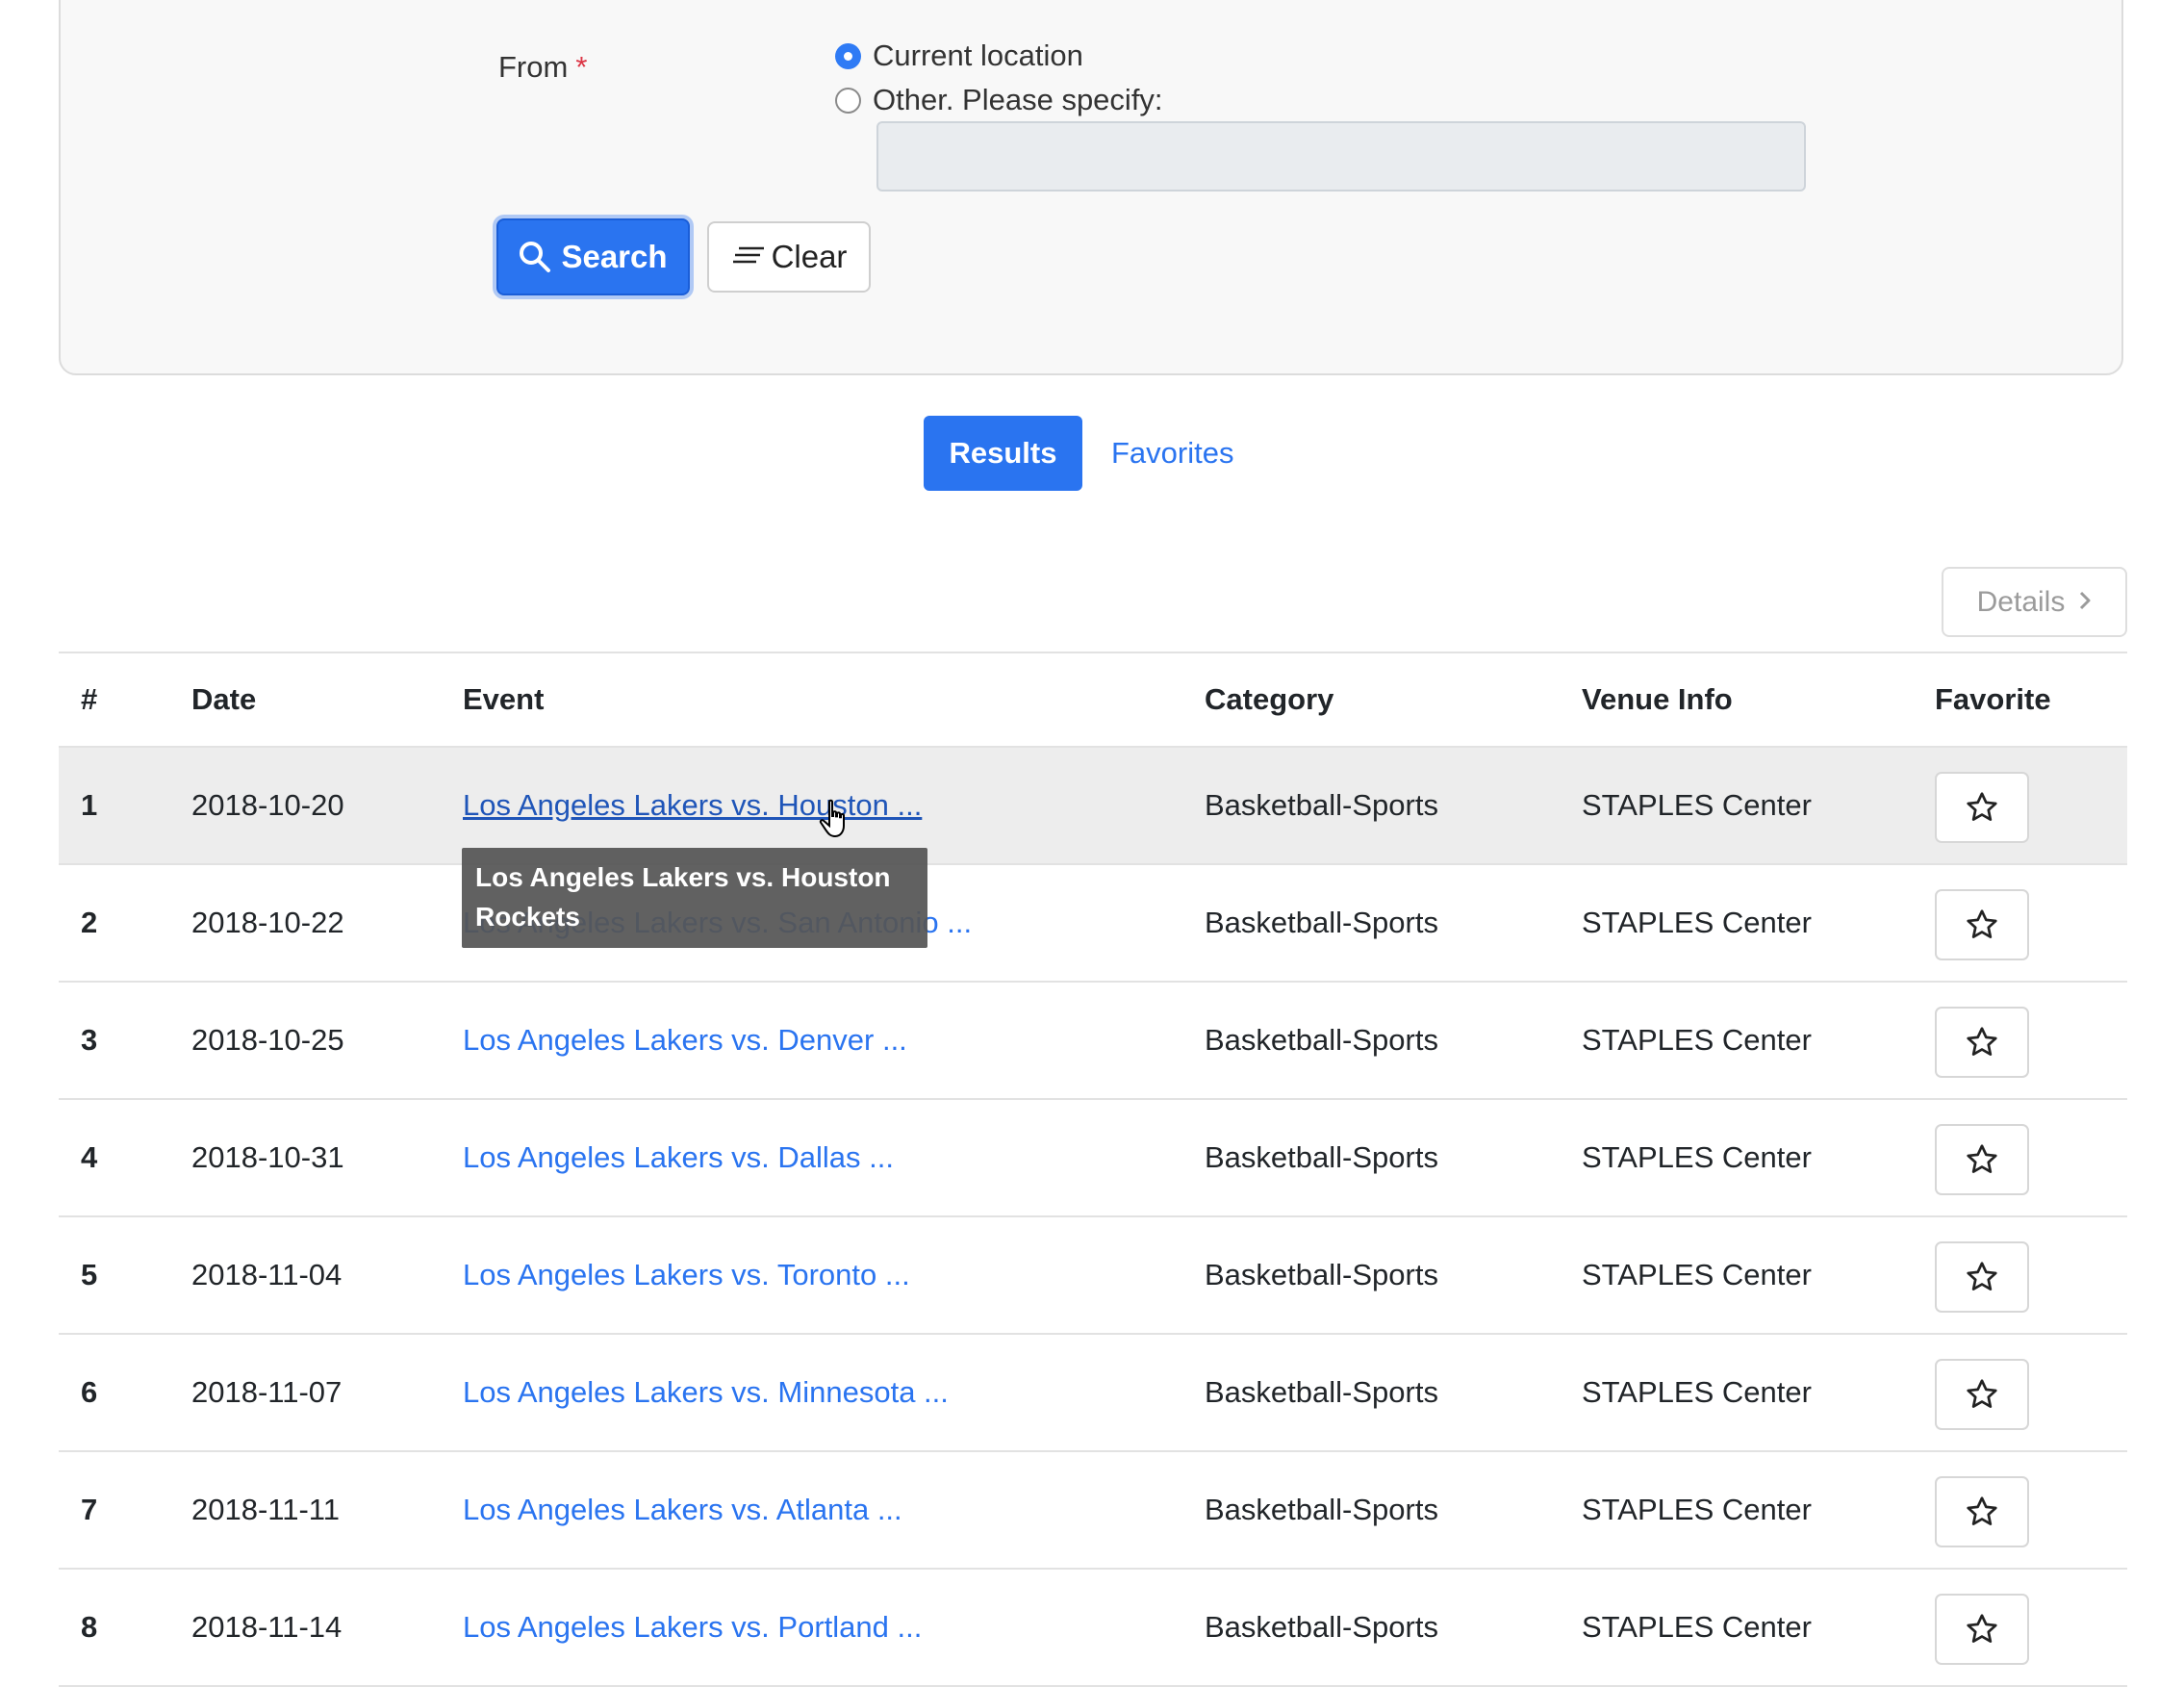  What do you see at coordinates (848, 55) in the screenshot?
I see `radio-checked-icon` at bounding box center [848, 55].